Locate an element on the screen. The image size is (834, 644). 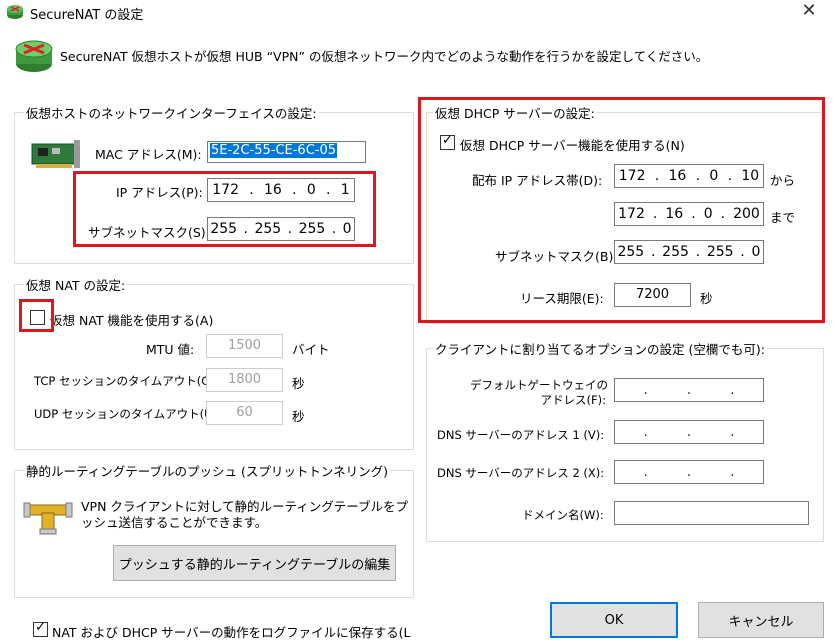
client-options-group-title: クライアントに割り当てるオプションの設定 (空欄でも可): is located at coordinates (600, 348).